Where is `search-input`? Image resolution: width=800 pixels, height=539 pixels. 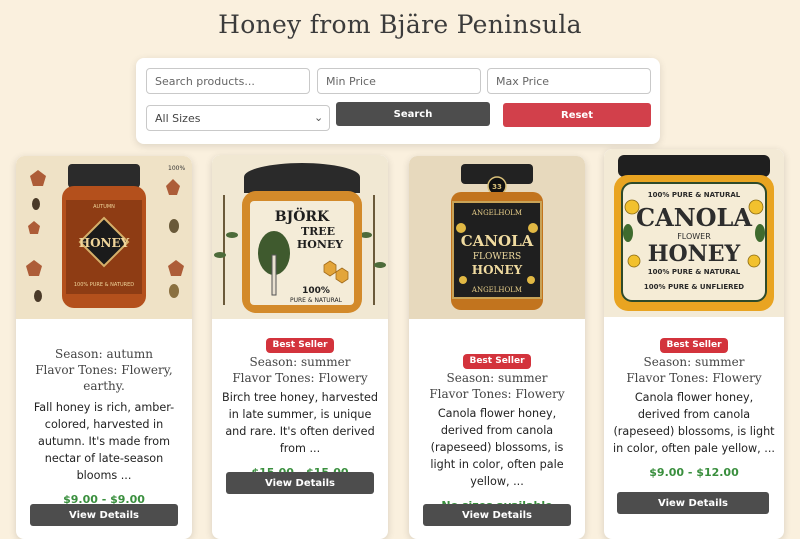
search-input is located at coordinates (228, 81).